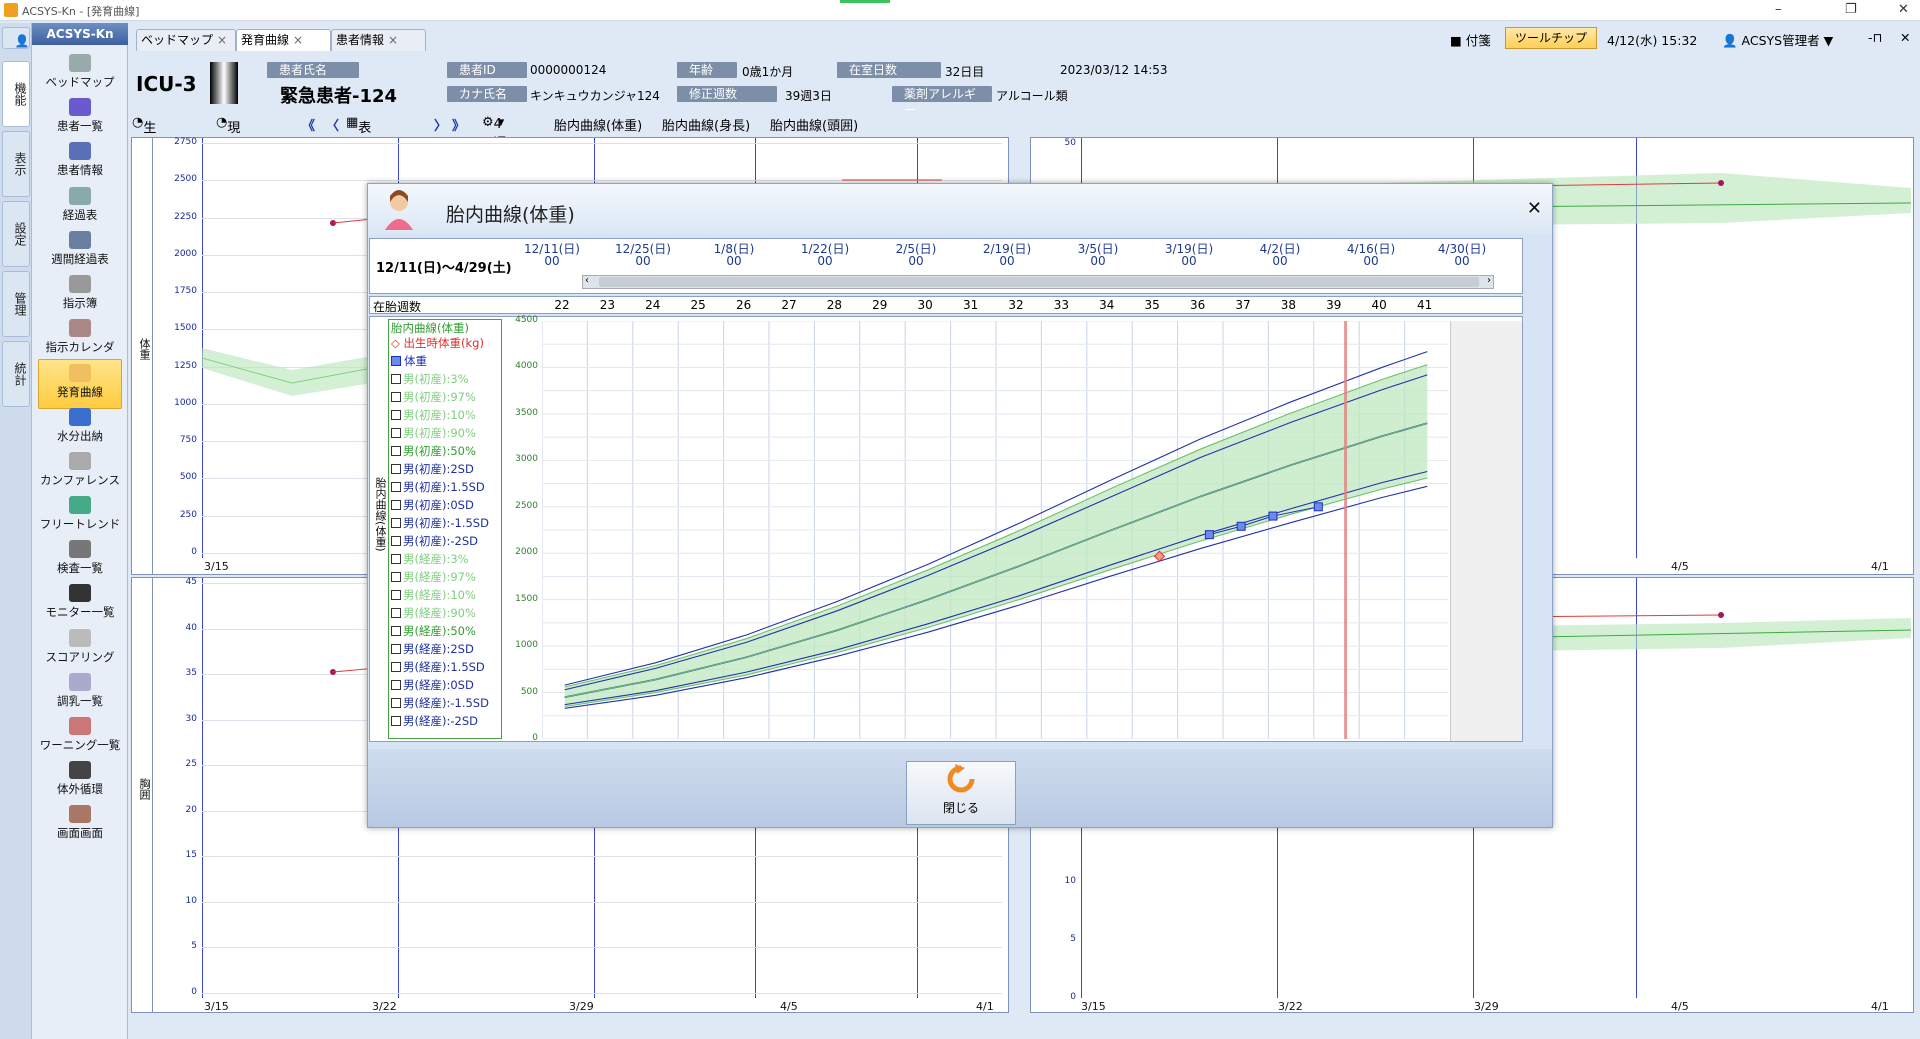  I want to click on display-date-button: ▦表示日付, so click(358, 154).